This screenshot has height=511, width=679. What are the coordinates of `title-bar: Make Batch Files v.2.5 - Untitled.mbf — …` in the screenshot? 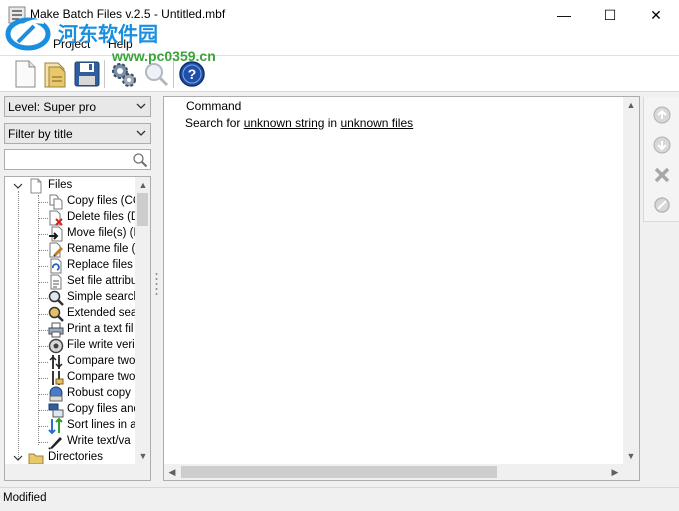 It's located at (339, 16).